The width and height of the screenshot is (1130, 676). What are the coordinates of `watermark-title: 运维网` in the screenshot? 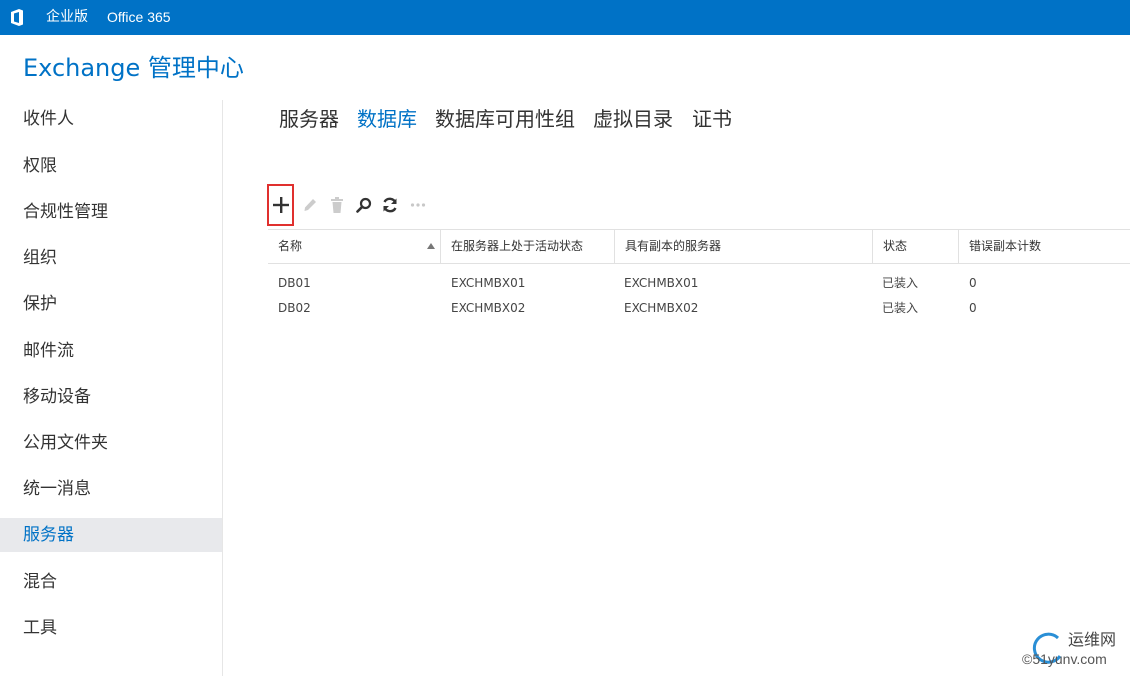 It's located at (1092, 639).